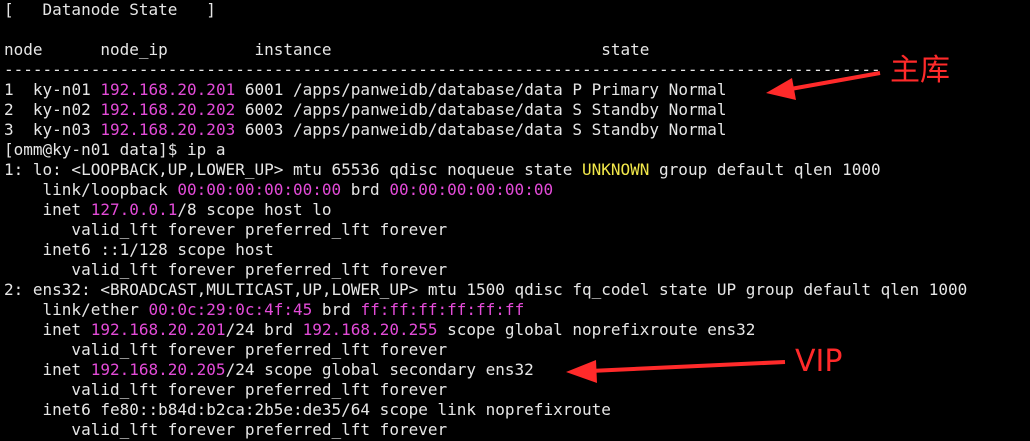  What do you see at coordinates (226, 269) in the screenshot?
I see `lo-valid-lft-6: valid_lft forever preferred_lft forever` at bounding box center [226, 269].